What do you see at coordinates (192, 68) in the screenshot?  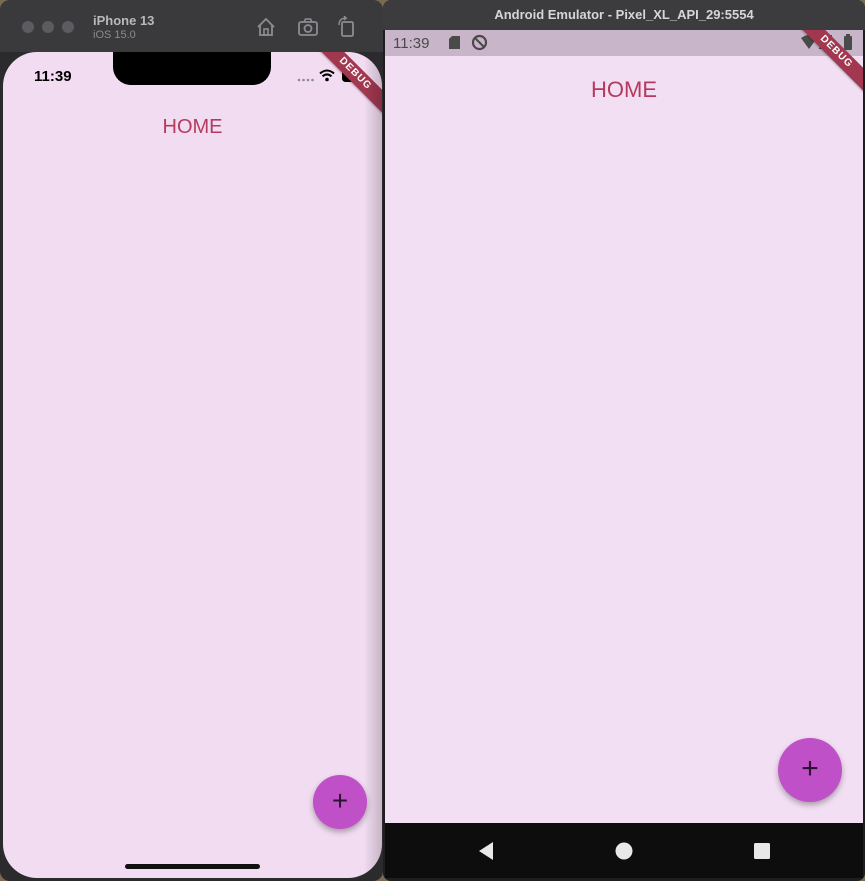 I see `device-notch` at bounding box center [192, 68].